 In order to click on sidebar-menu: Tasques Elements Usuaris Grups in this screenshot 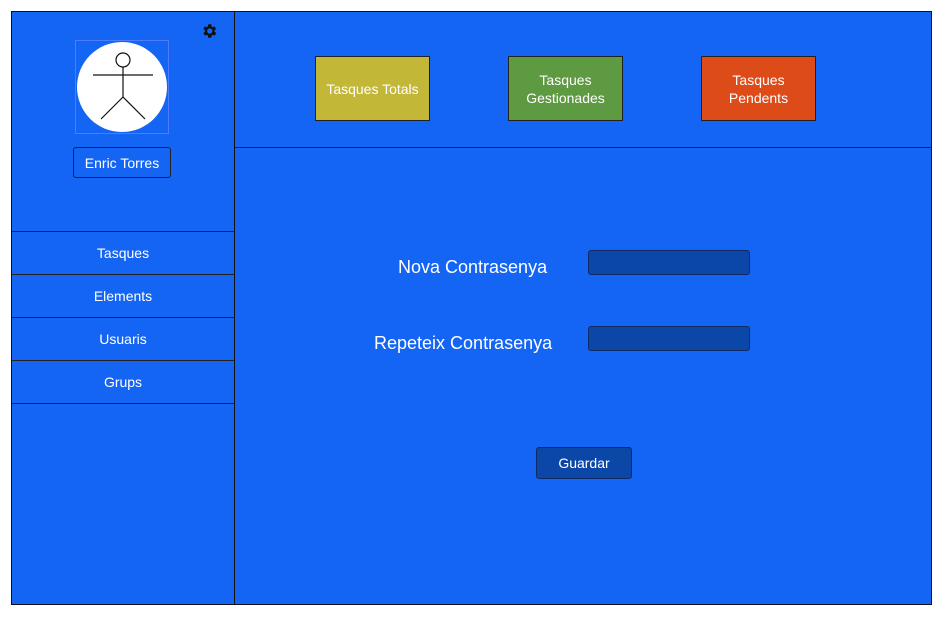, I will do `click(123, 317)`.